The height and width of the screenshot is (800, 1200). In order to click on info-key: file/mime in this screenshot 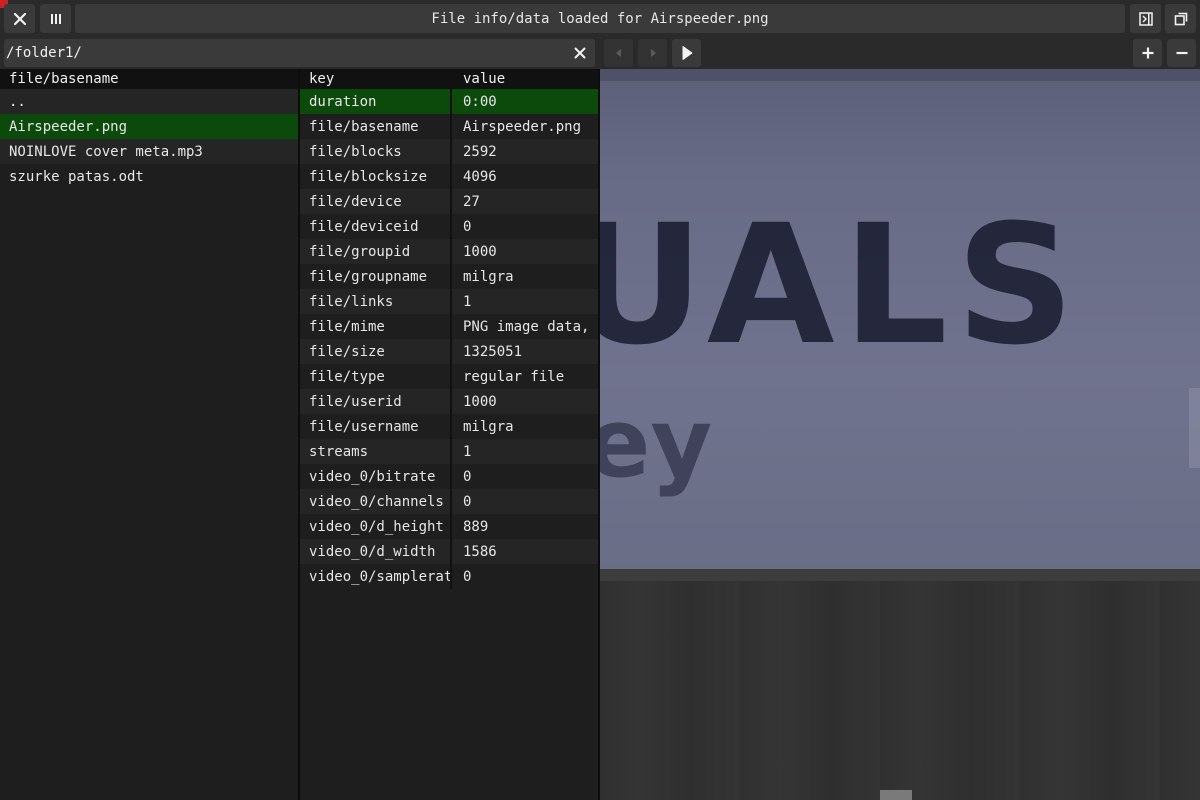, I will do `click(347, 326)`.